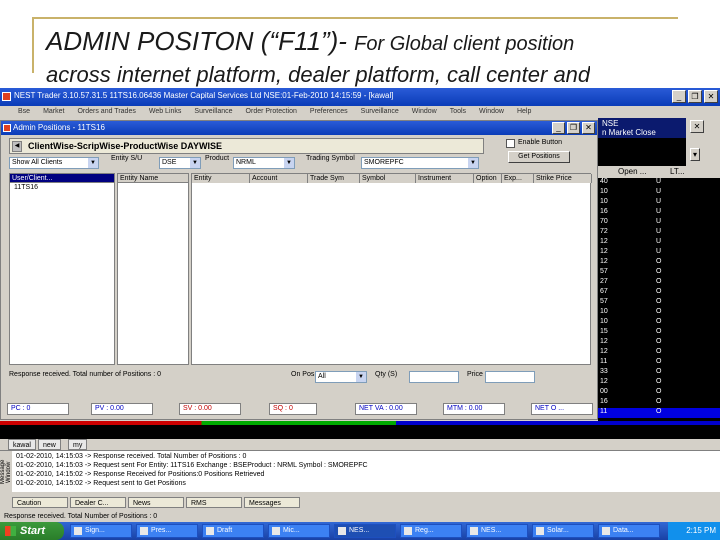  Describe the element at coordinates (153, 178) in the screenshot. I see `entity-list-header: Entity Name` at that location.